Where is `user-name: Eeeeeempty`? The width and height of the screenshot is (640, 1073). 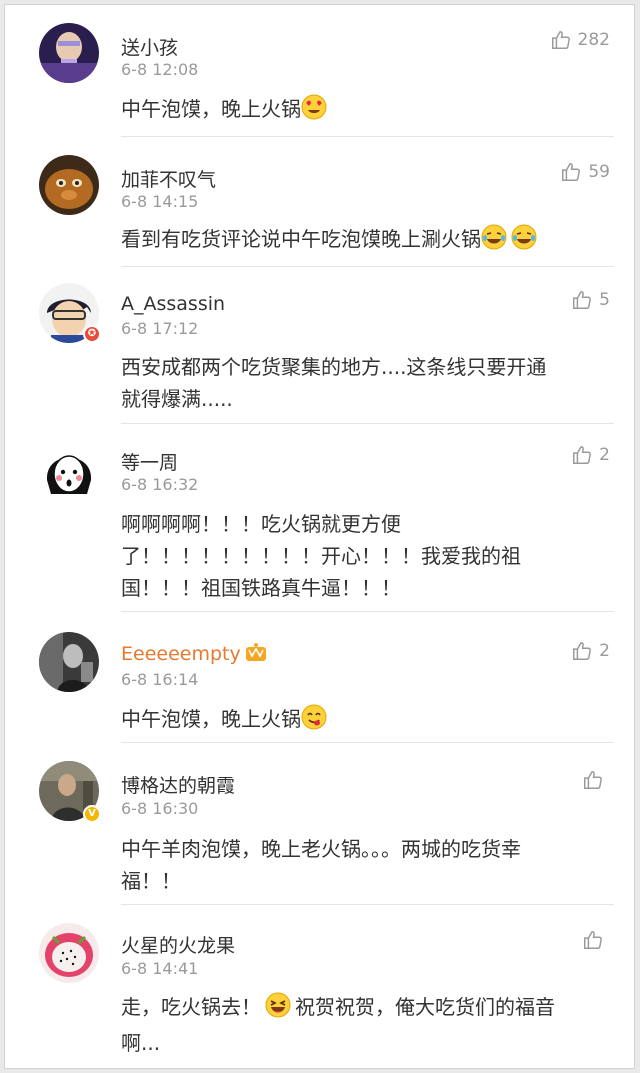
user-name: Eeeeeempty is located at coordinates (194, 654).